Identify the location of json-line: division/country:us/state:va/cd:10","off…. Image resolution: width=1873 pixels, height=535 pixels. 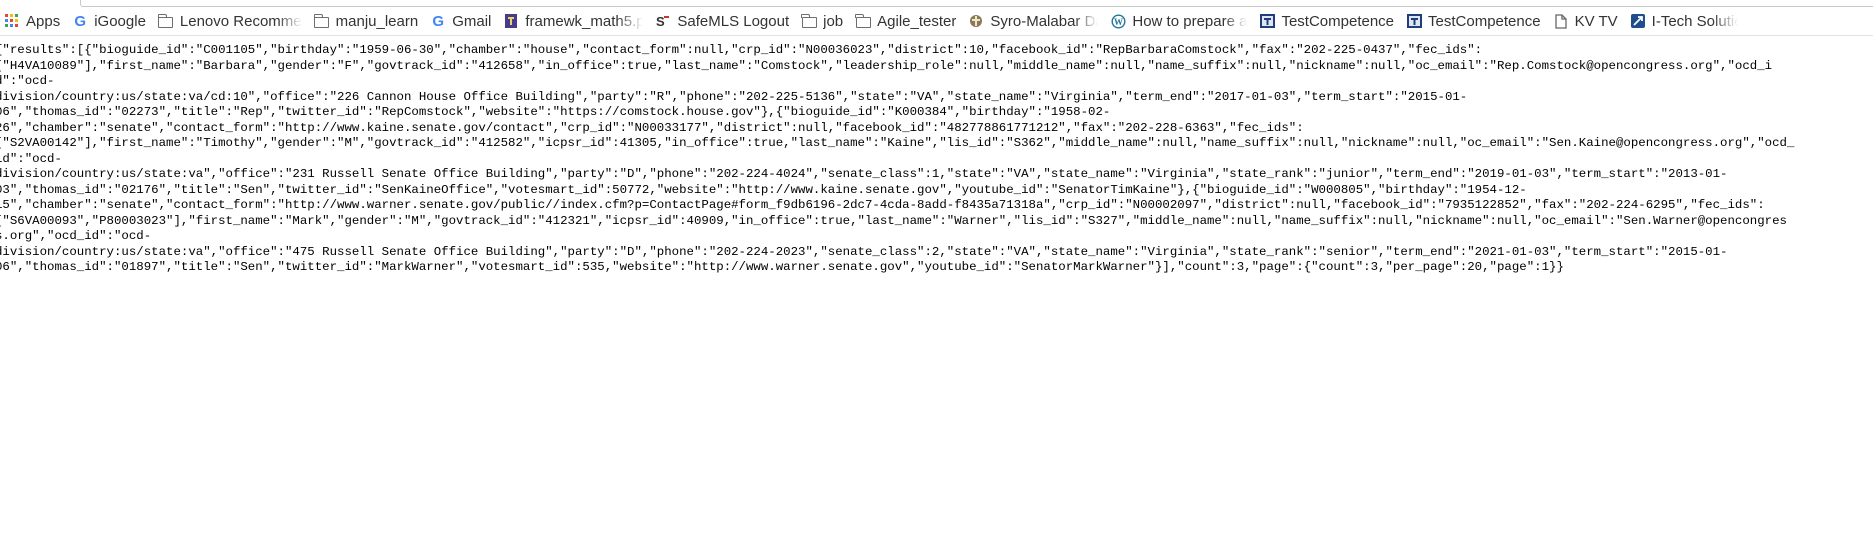
(734, 96).